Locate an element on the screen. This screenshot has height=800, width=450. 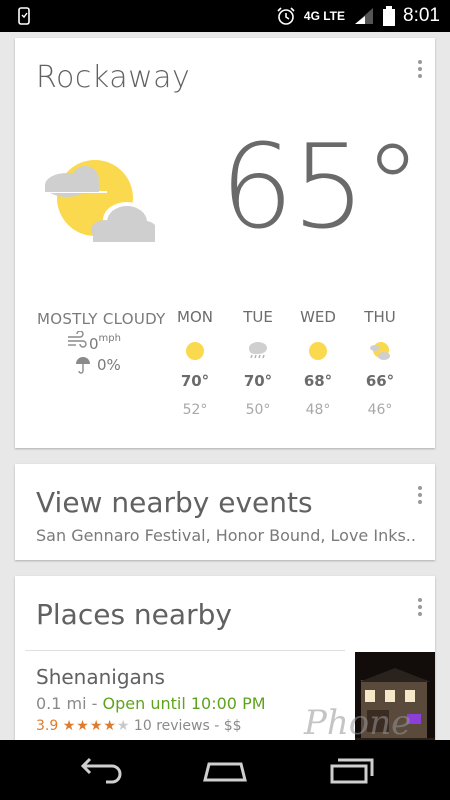
places-overflow-menu-icon is located at coordinates (420, 608).